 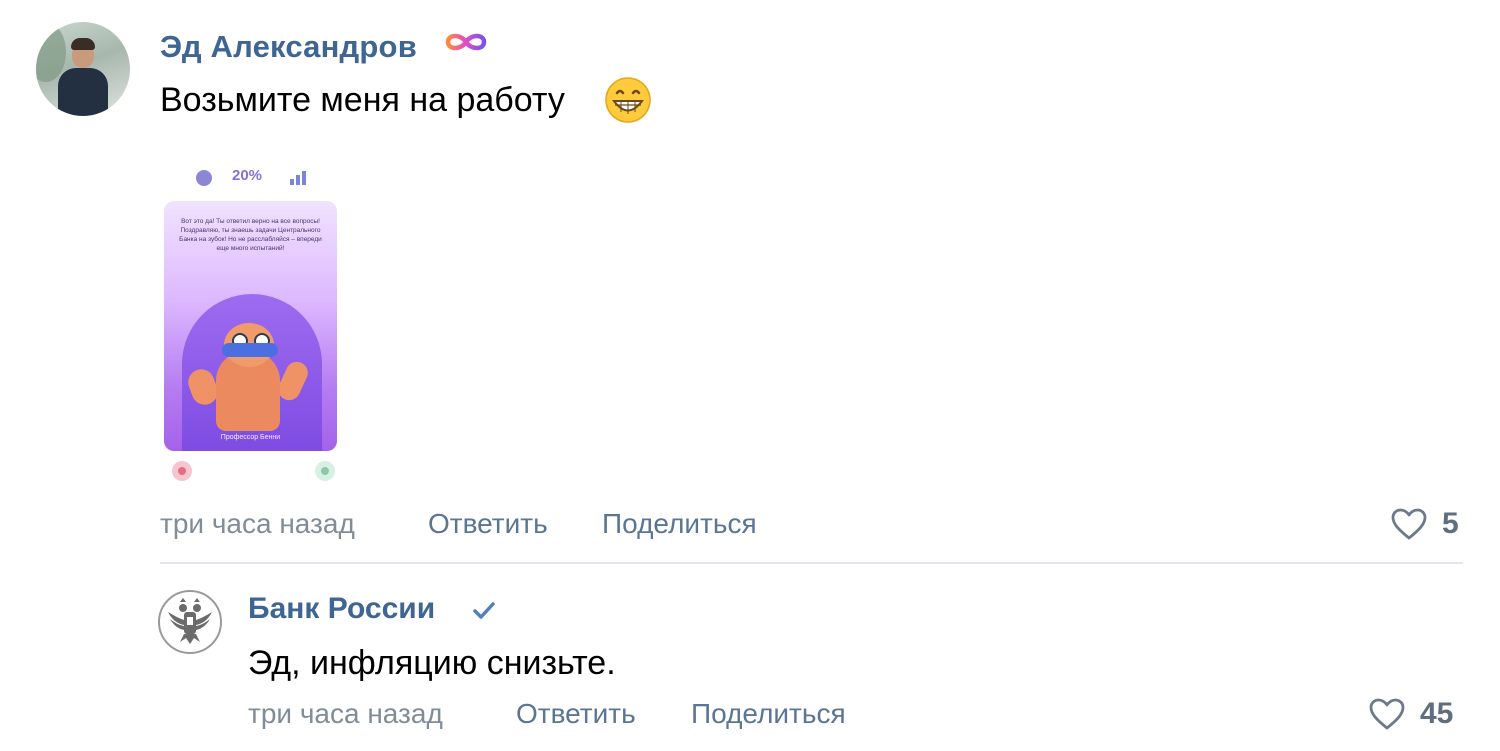 I want to click on avatar-person-body, so click(x=83, y=92).